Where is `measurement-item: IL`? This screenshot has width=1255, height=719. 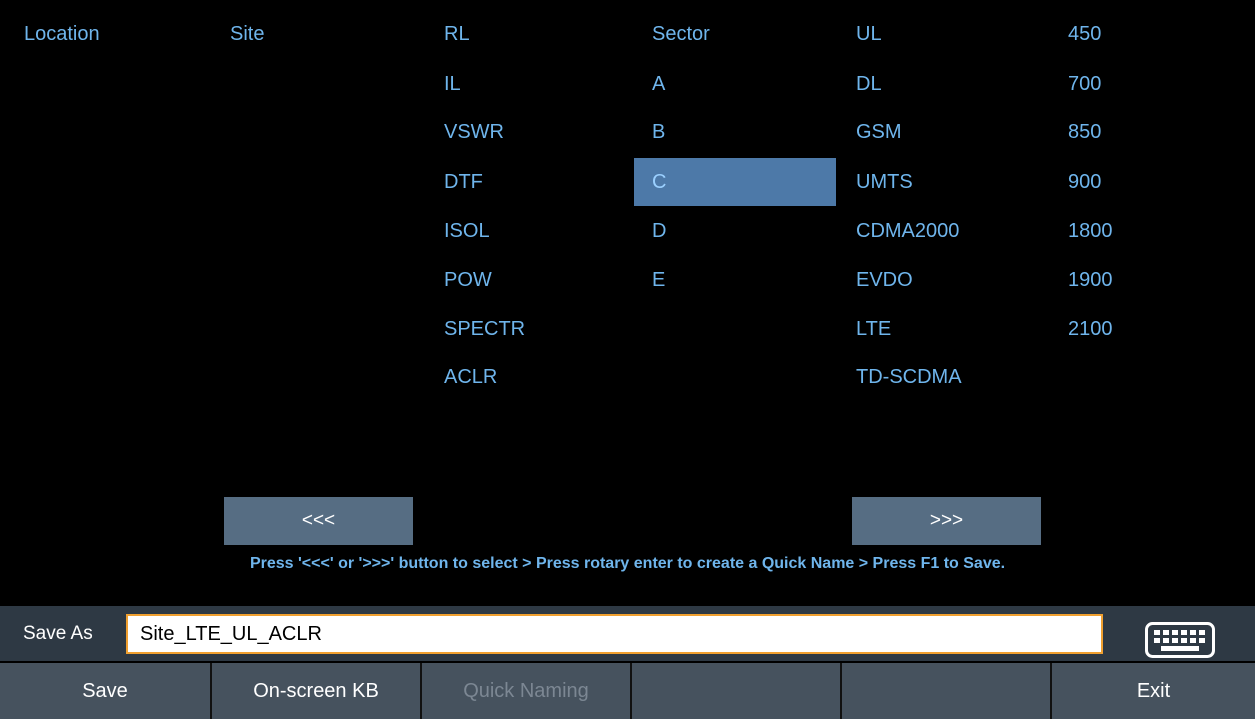 measurement-item: IL is located at coordinates (448, 84).